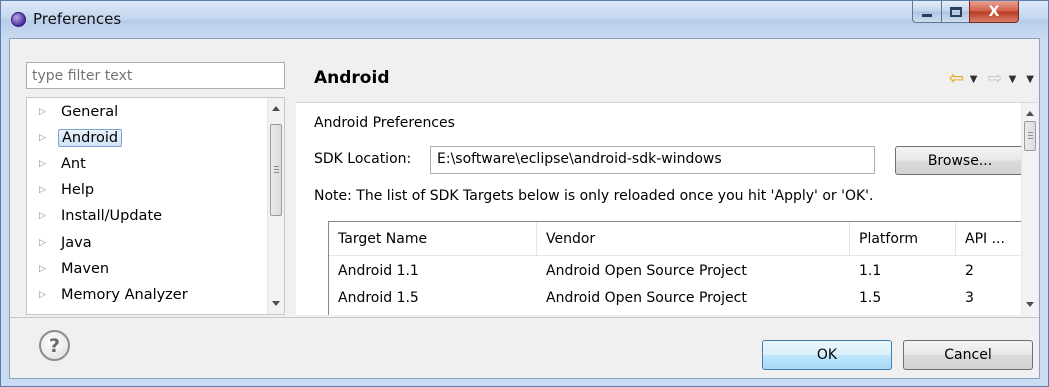 This screenshot has width=1049, height=387. What do you see at coordinates (378, 297) in the screenshot?
I see `cell-target-name: Android 1.5` at bounding box center [378, 297].